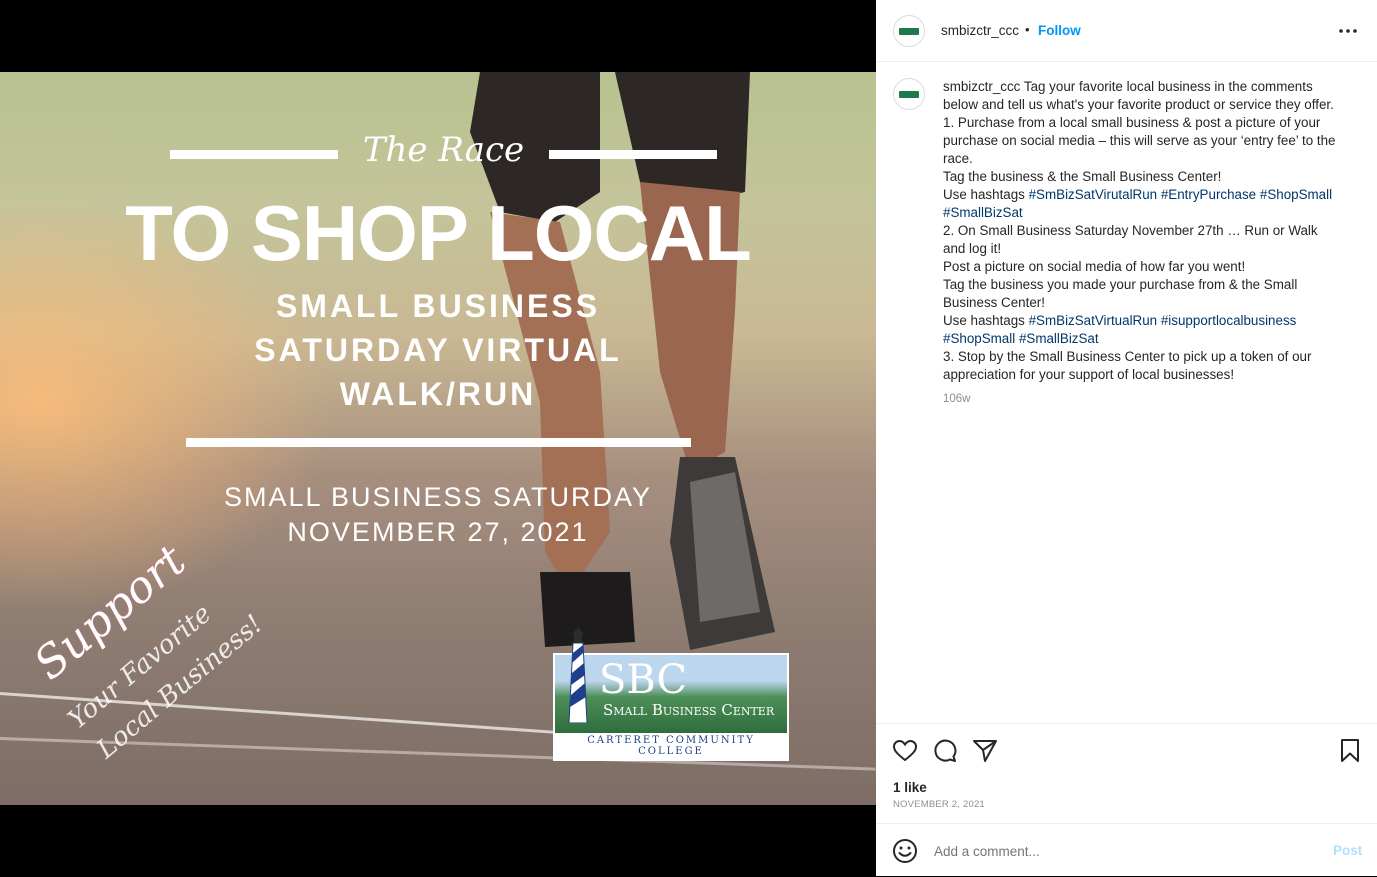 This screenshot has width=1377, height=877. I want to click on bookmark-icon, so click(1350, 751).